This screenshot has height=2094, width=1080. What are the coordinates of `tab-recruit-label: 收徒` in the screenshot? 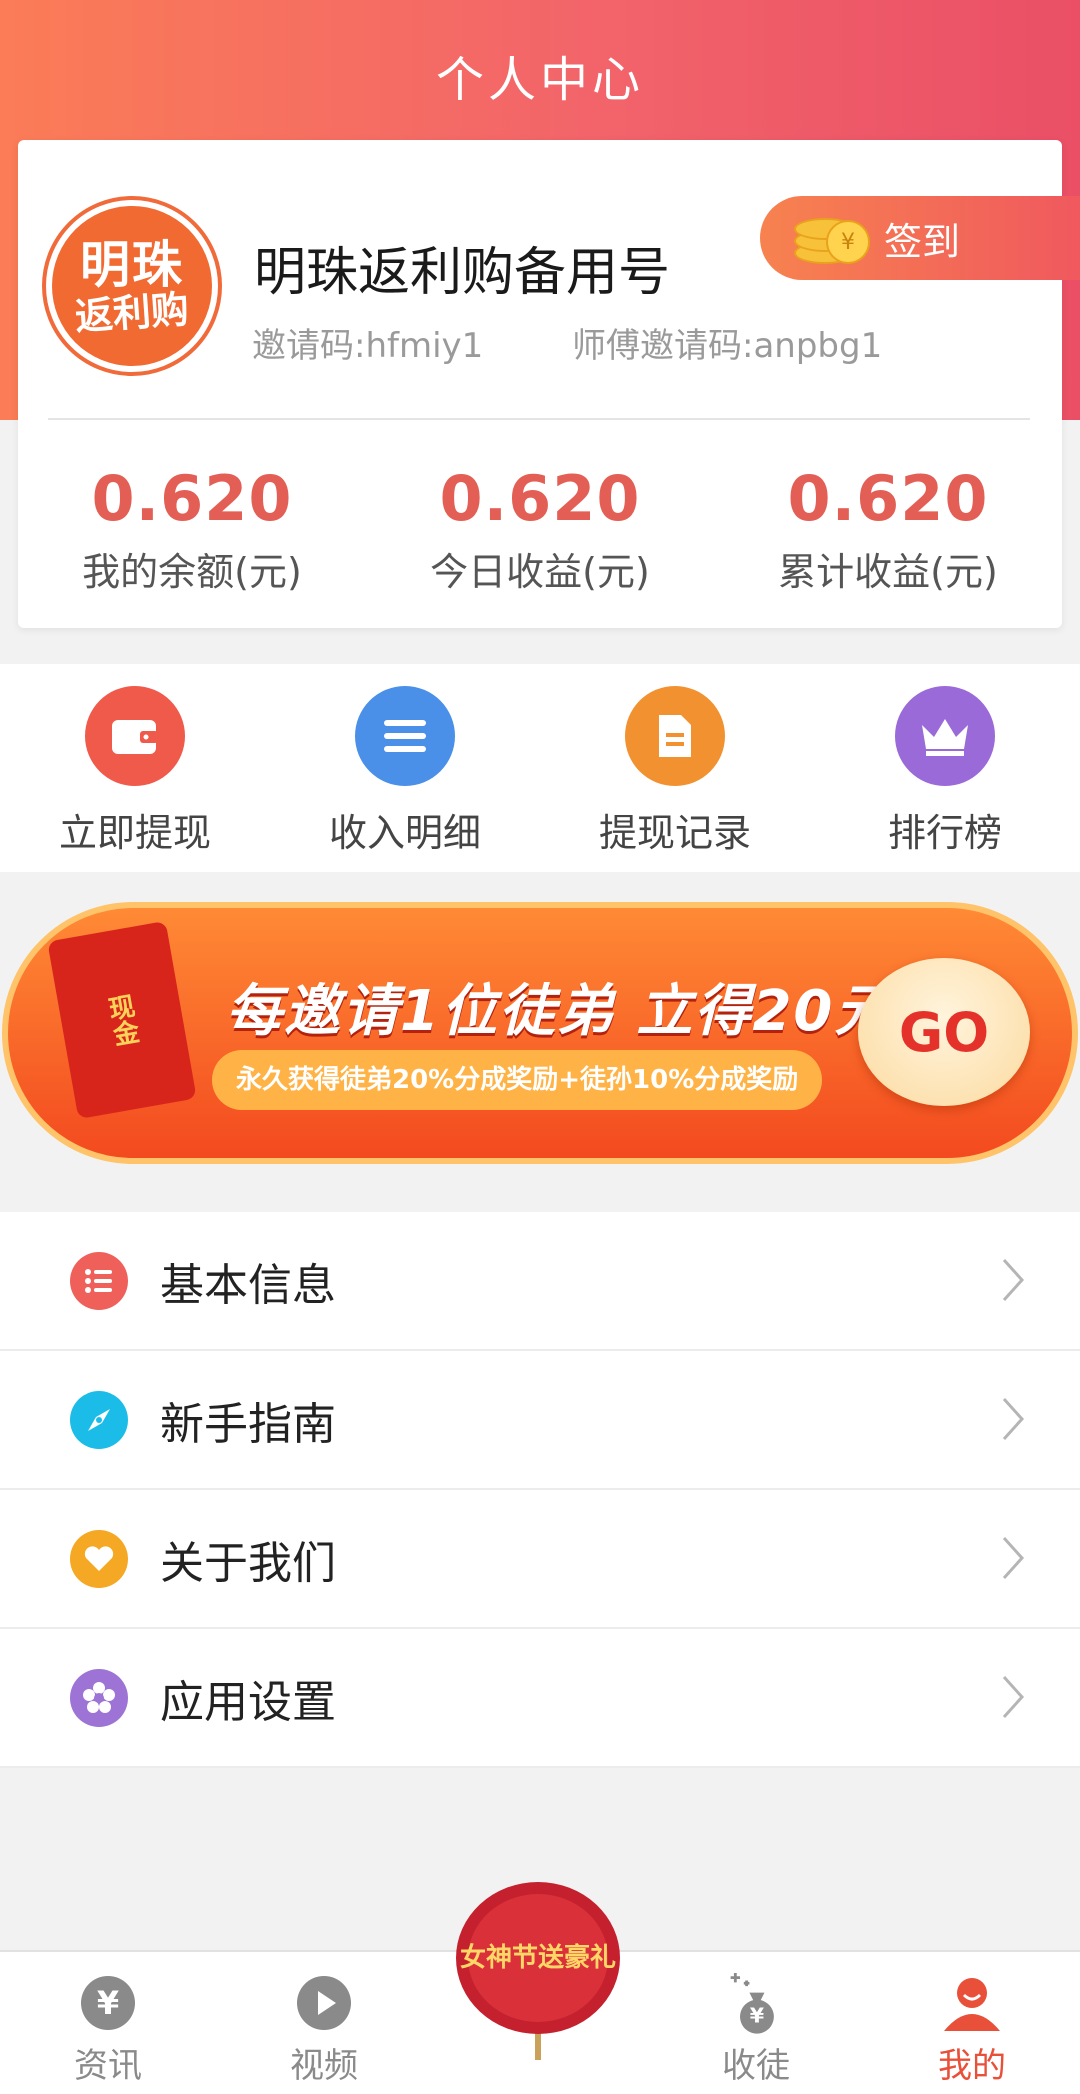 It's located at (756, 2066).